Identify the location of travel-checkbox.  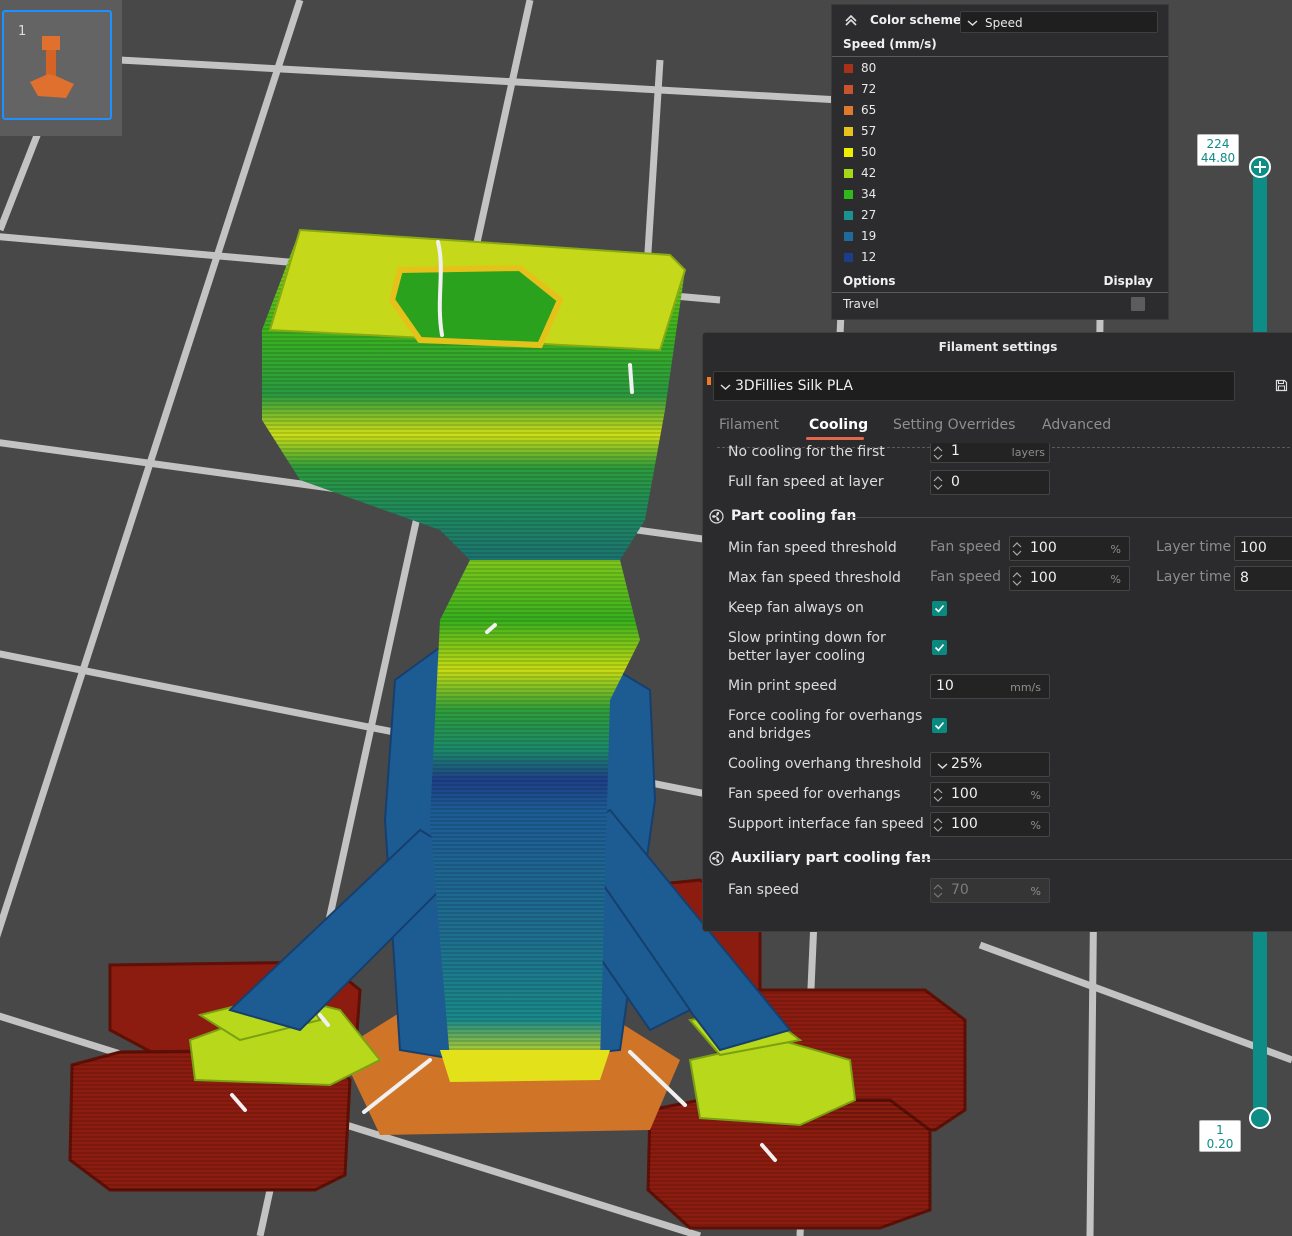
(1138, 304).